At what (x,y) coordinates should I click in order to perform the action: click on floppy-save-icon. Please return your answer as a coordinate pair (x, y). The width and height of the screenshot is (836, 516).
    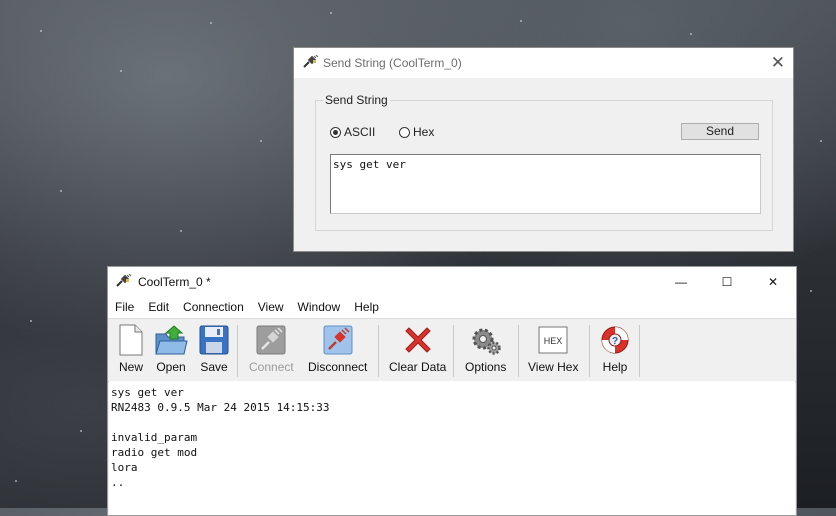
    Looking at the image, I should click on (214, 340).